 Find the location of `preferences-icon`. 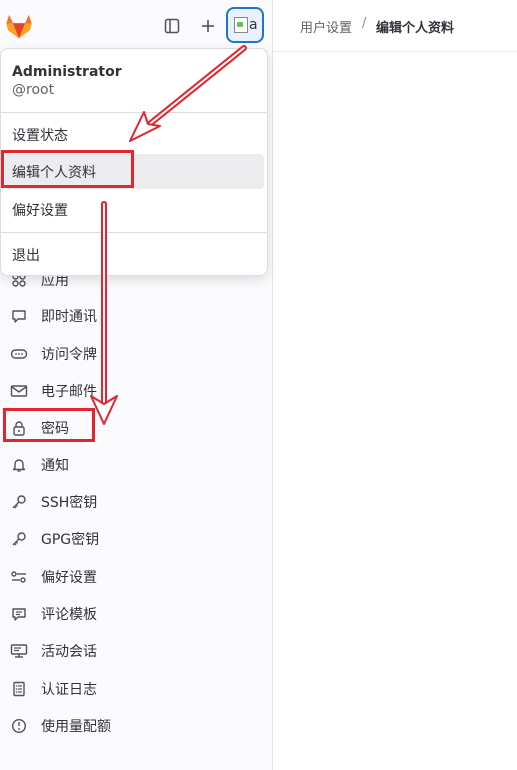

preferences-icon is located at coordinates (19, 577).